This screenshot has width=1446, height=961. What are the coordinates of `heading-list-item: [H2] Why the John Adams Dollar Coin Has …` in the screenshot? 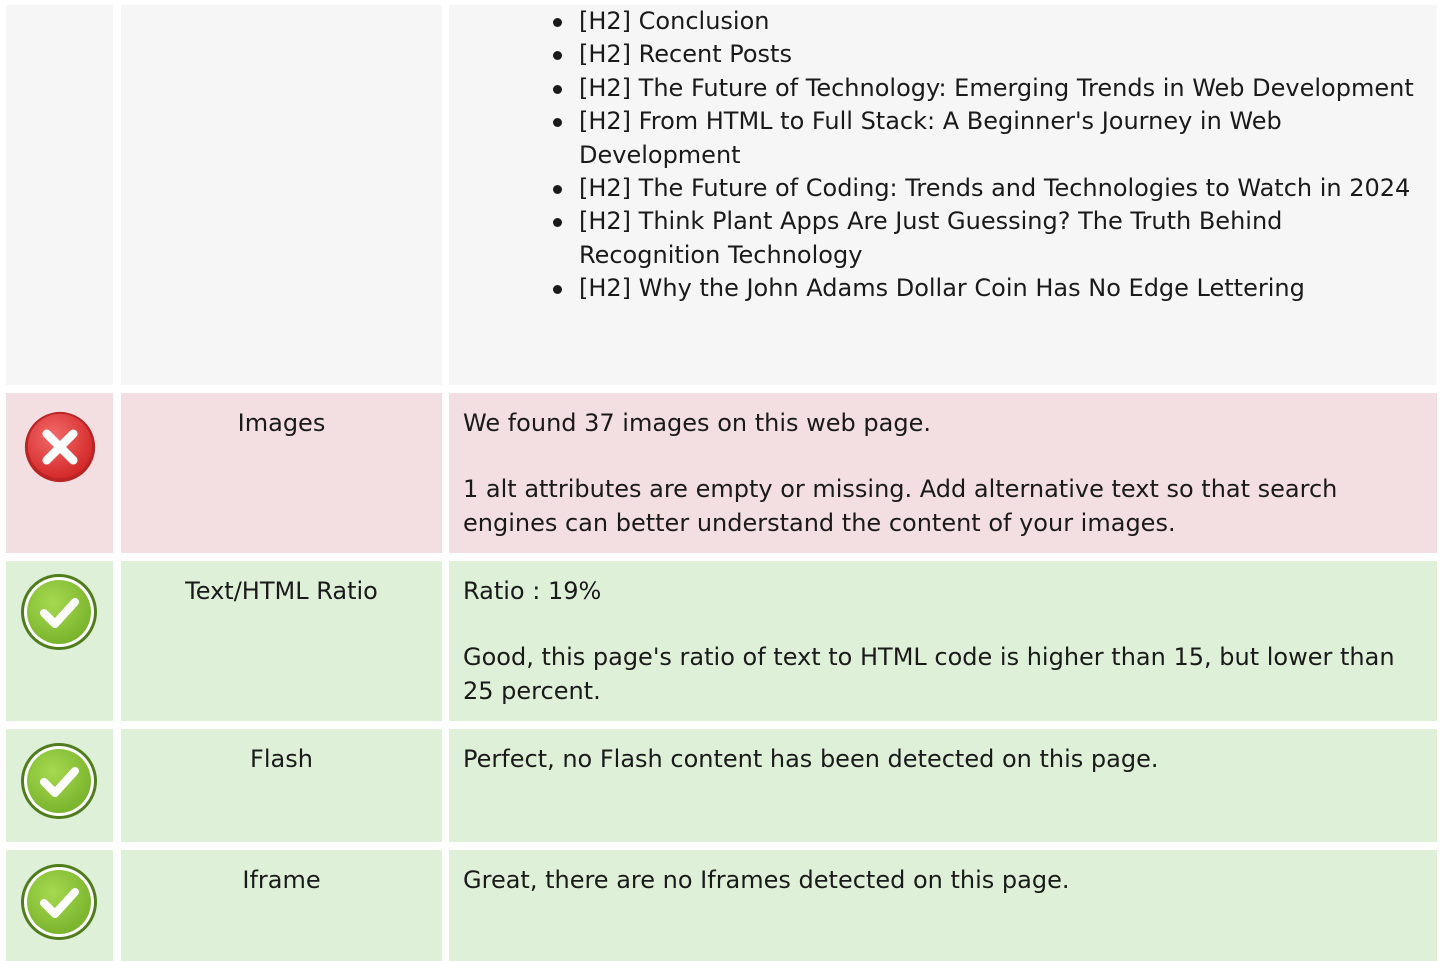 It's located at (988, 288).